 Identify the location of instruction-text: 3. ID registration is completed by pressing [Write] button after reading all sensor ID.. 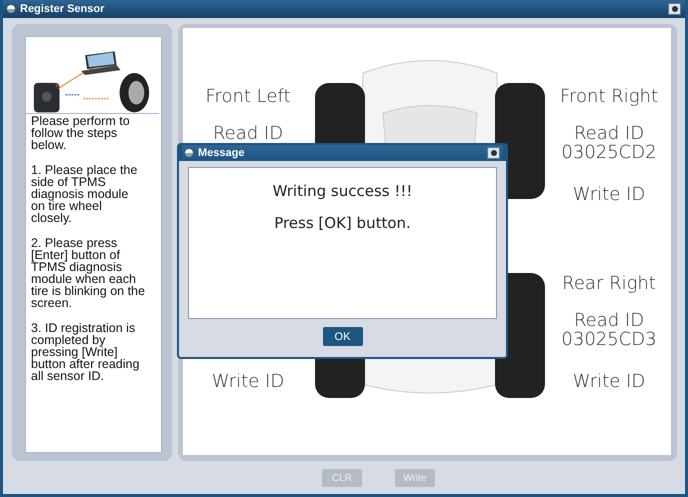
(85, 352).